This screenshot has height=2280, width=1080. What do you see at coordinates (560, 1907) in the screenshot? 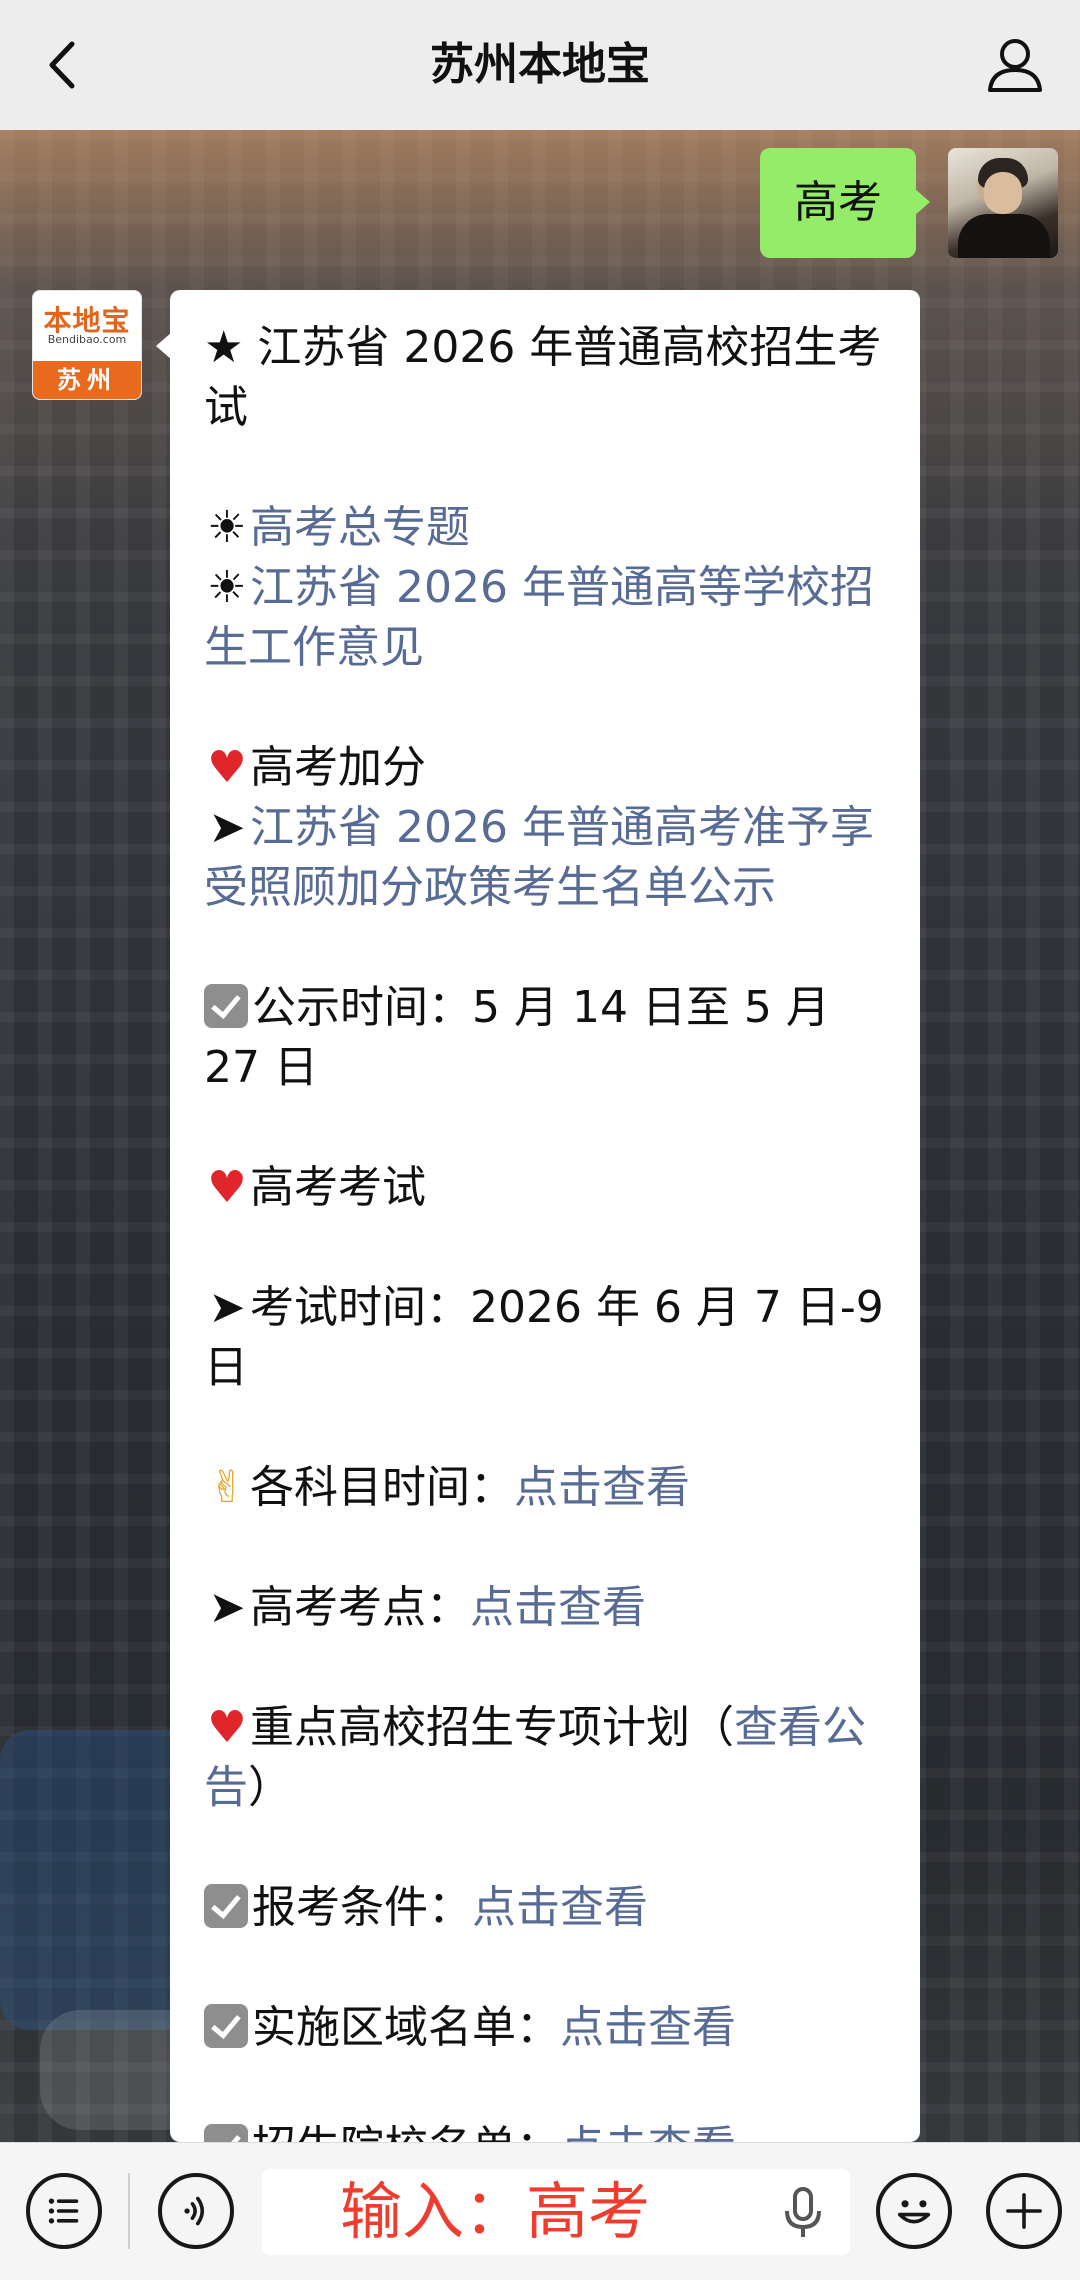
I see `conditions-link: 点击查看` at bounding box center [560, 1907].